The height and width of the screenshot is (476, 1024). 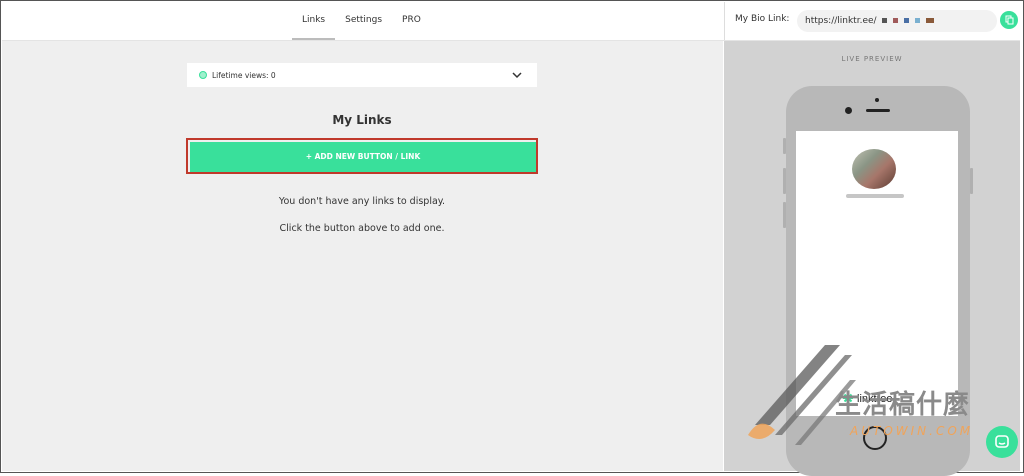 I want to click on live-preview-label: LIVE PREVIEW, so click(x=872, y=59).